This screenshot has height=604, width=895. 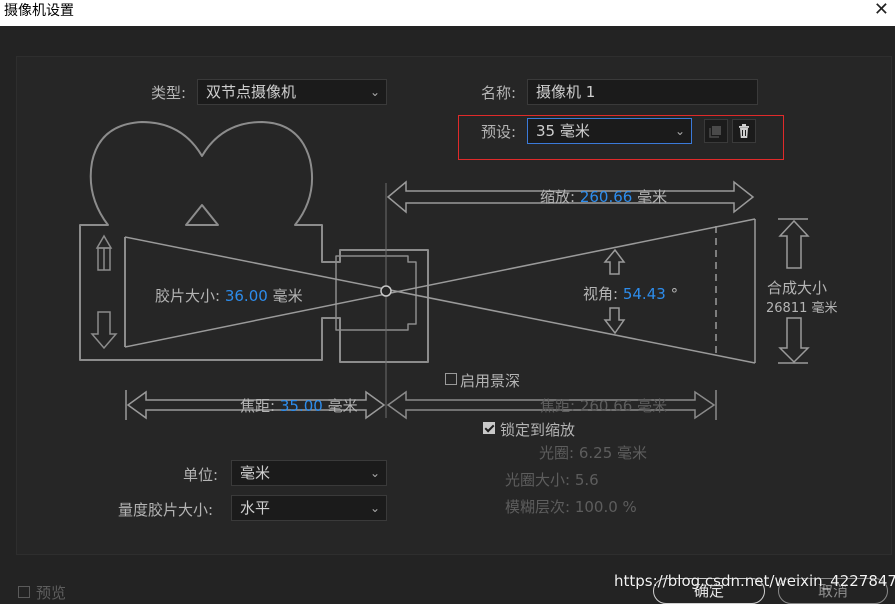 I want to click on watermark-url: https://blog.csdn.net/weixin_42278473, so click(x=754, y=581).